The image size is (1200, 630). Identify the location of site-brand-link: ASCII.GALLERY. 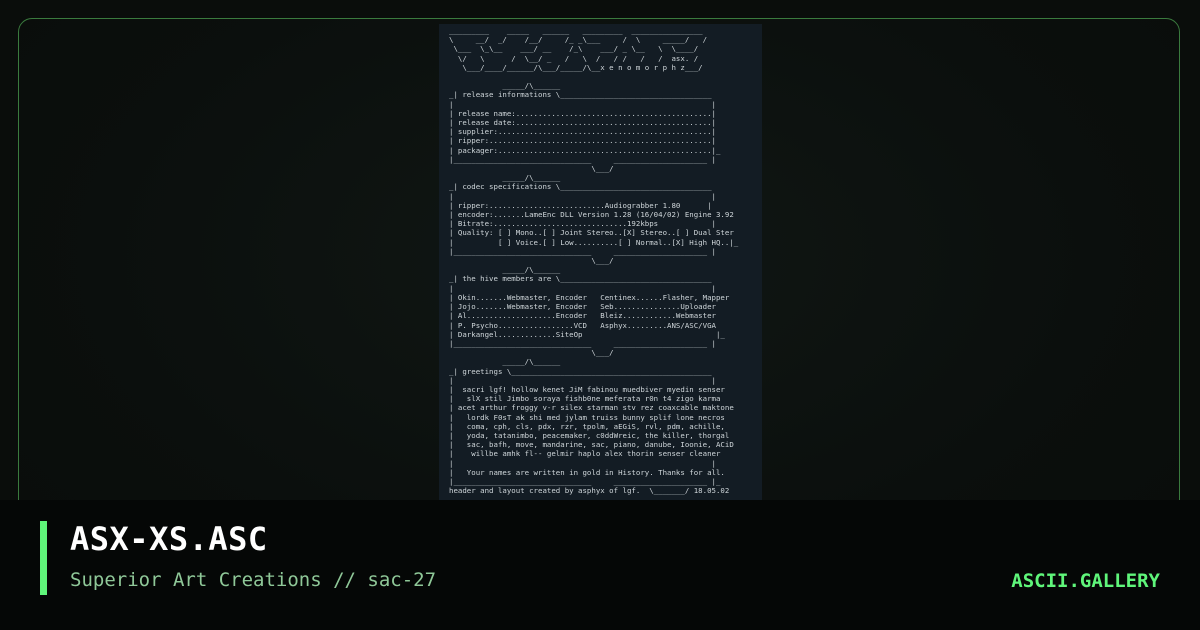
(1085, 581).